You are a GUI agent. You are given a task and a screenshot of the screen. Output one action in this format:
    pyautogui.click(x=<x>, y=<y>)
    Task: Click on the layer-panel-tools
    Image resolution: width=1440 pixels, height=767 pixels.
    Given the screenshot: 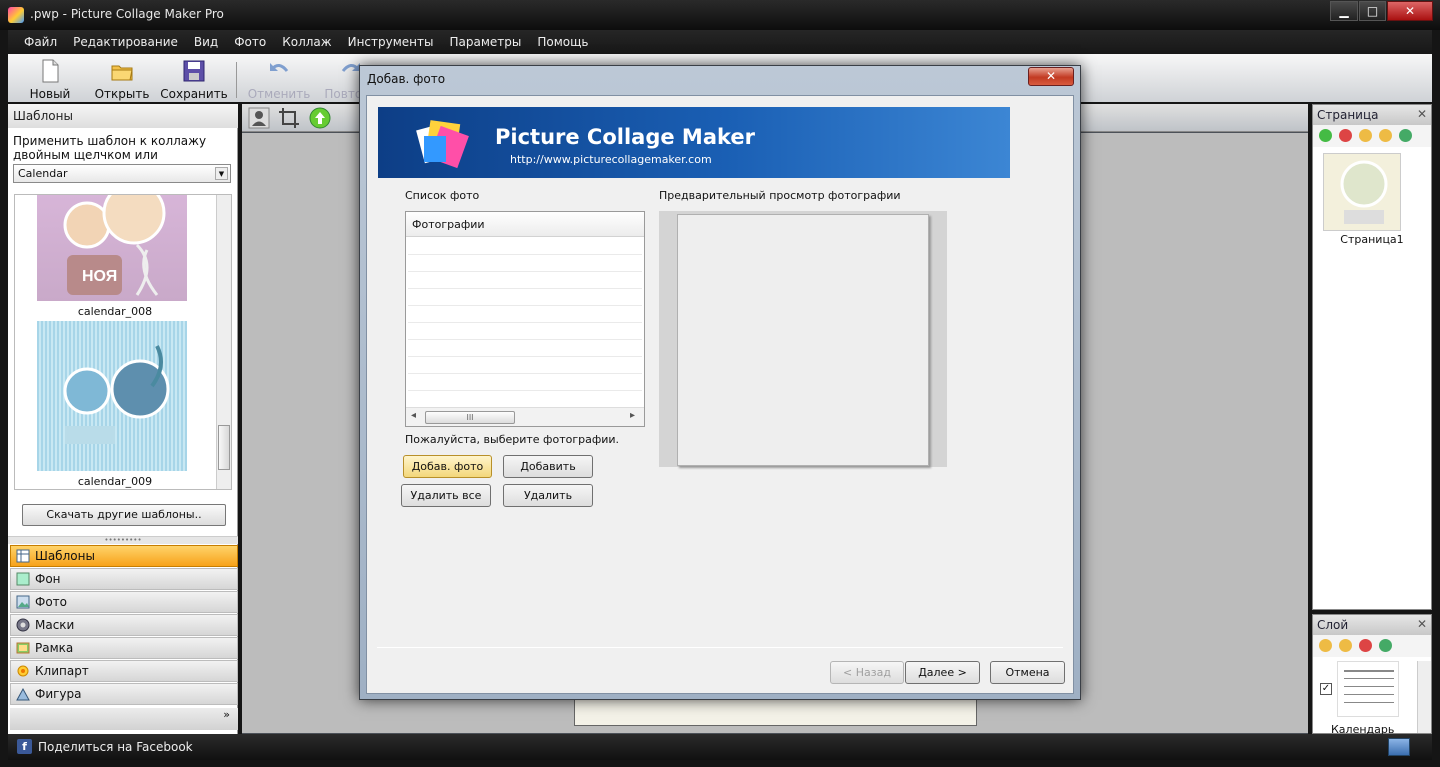 What is the action you would take?
    pyautogui.click(x=1372, y=646)
    